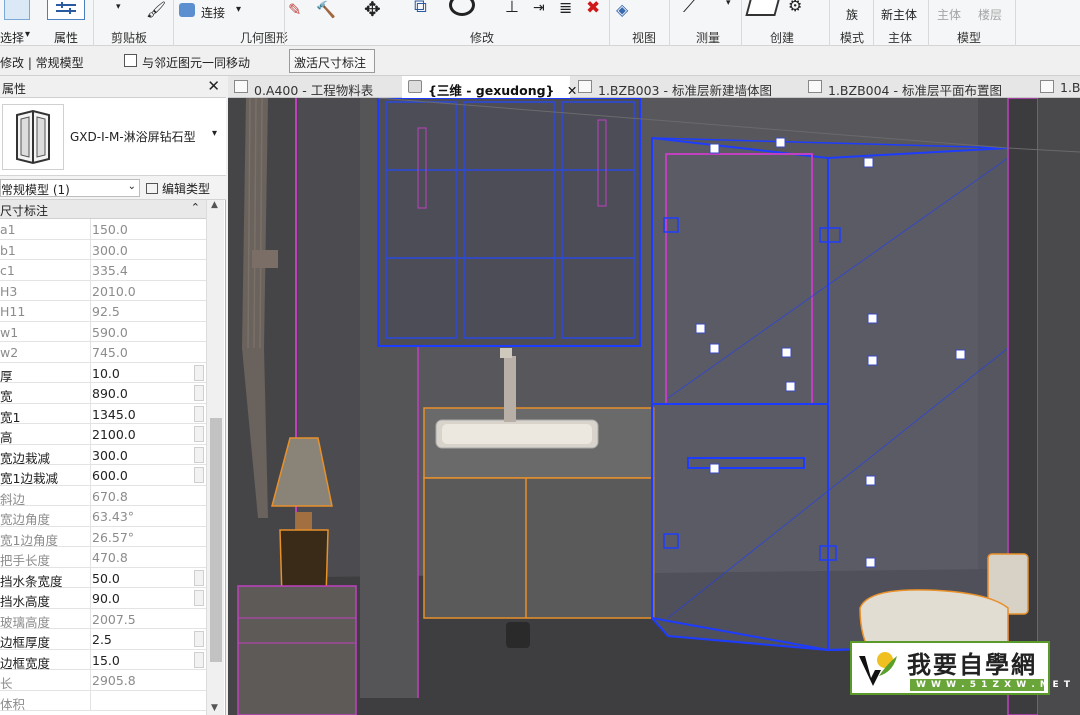 The width and height of the screenshot is (1080, 715). What do you see at coordinates (238, 9) in the screenshot?
I see `connect-arrow-icon: ▾` at bounding box center [238, 9].